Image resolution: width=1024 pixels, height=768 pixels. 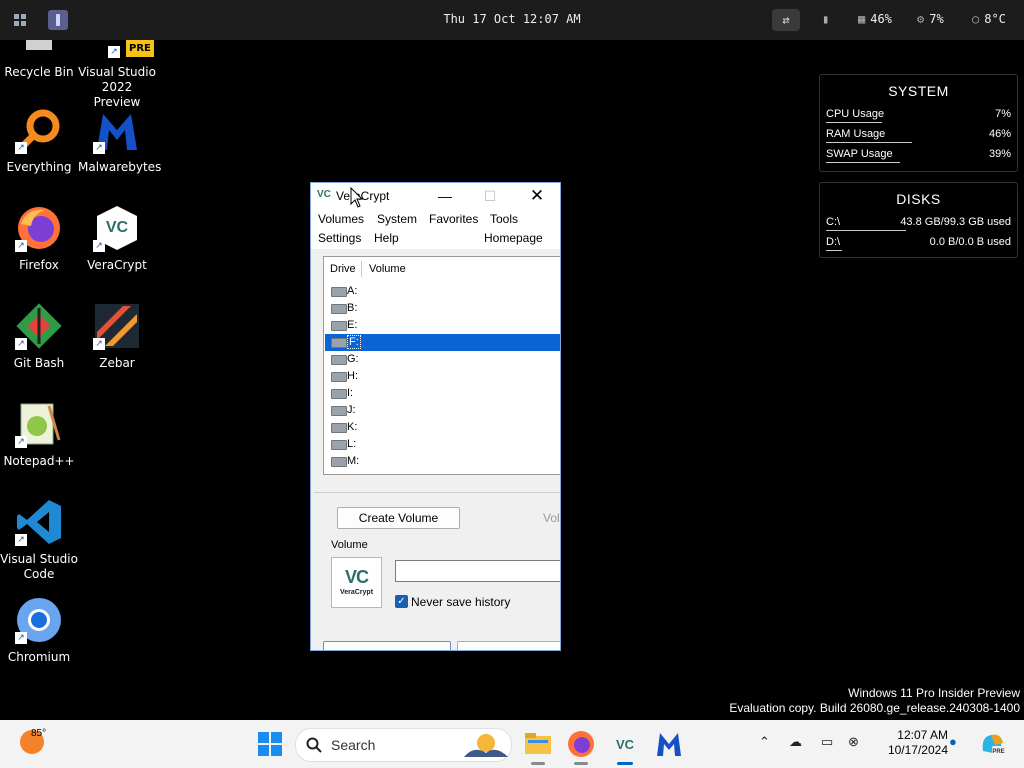 I want to click on mount-button-partial, so click(x=387, y=645).